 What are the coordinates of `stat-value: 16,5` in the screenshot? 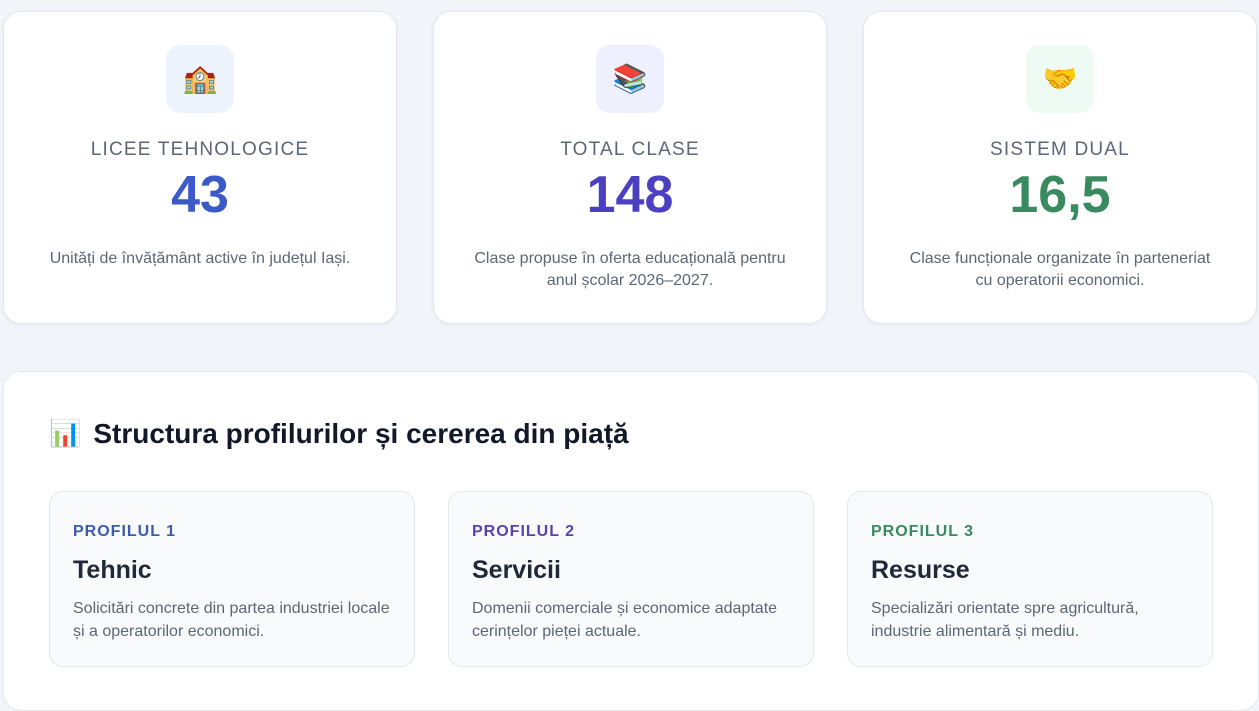 It's located at (1060, 195).